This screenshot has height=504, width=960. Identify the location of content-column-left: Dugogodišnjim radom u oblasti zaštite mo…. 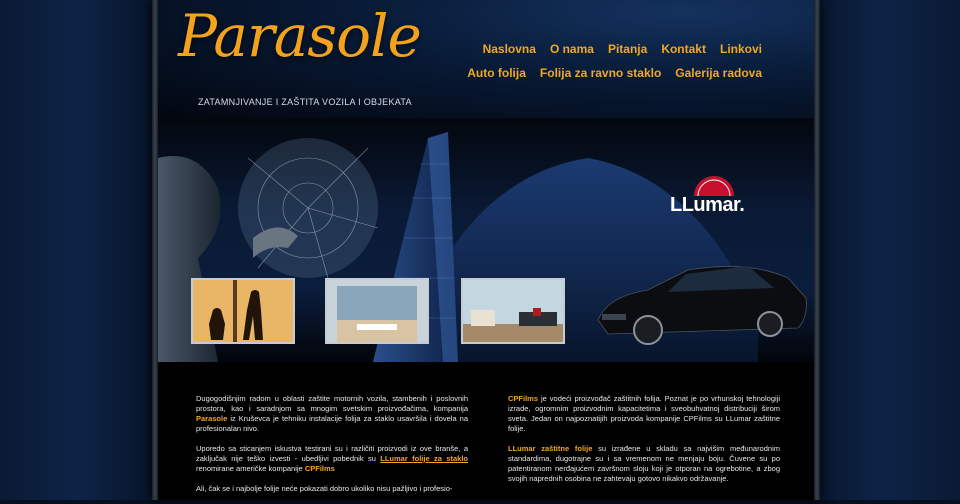
(332, 449).